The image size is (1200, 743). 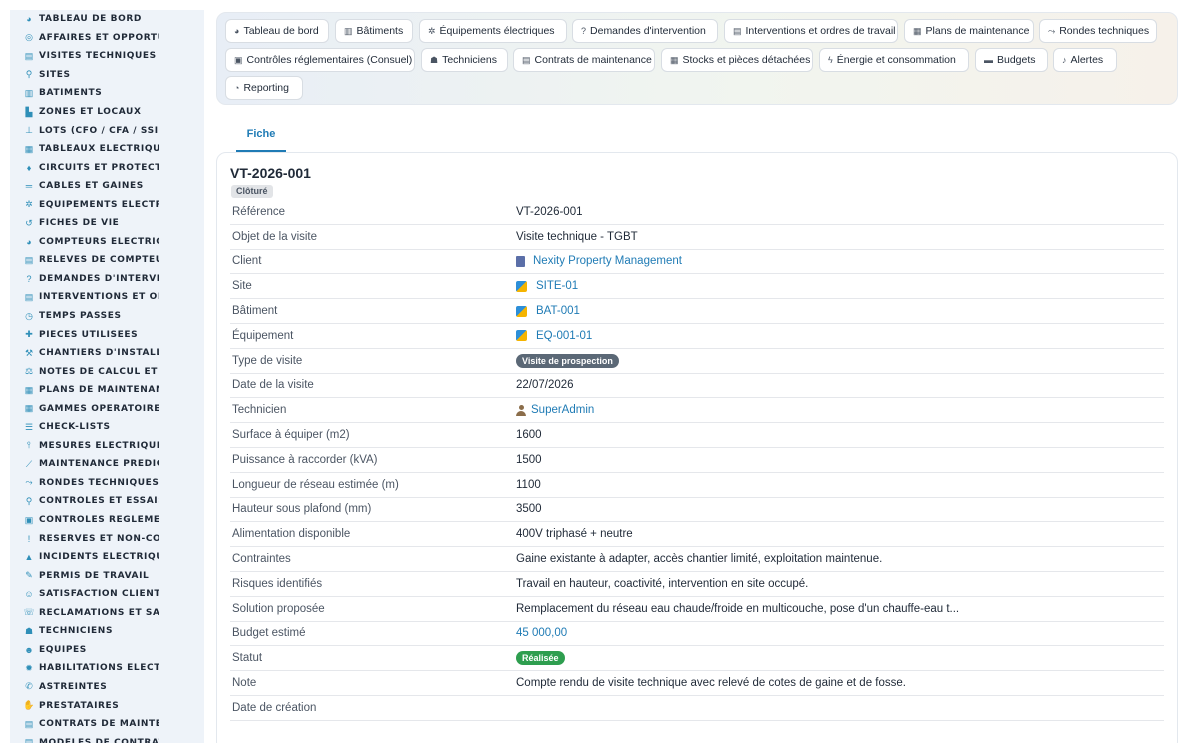 What do you see at coordinates (89, 334) in the screenshot?
I see `sidebar-item-label: PIÈCES UTILISÉES` at bounding box center [89, 334].